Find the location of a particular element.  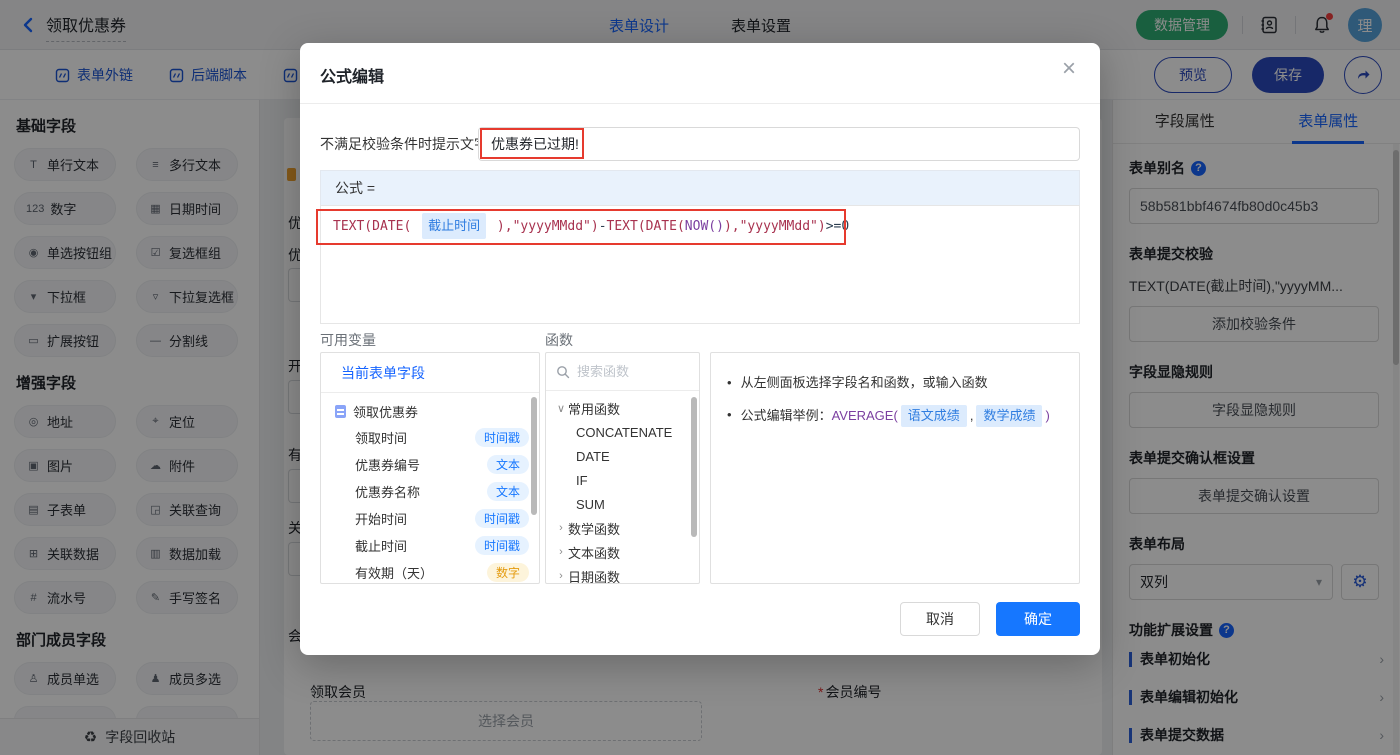

function-row: DATE is located at coordinates (622, 456).